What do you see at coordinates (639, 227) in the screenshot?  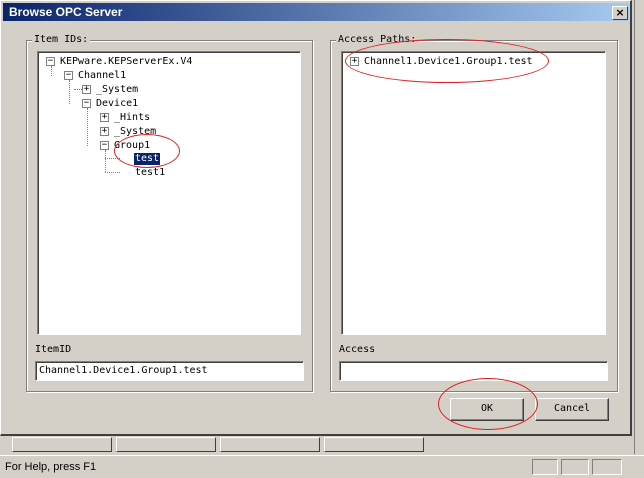 I see `background-window-edge` at bounding box center [639, 227].